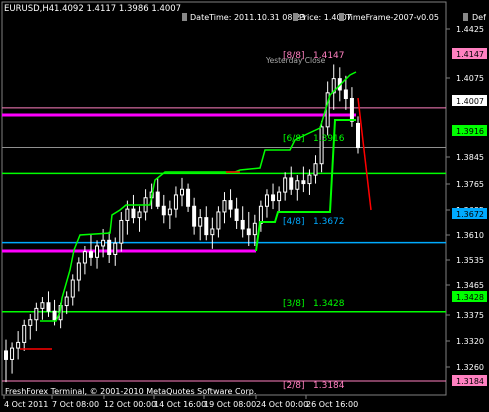  Describe the element at coordinates (470, 214) in the screenshot. I see `price-tag-label: 1.3672` at that location.